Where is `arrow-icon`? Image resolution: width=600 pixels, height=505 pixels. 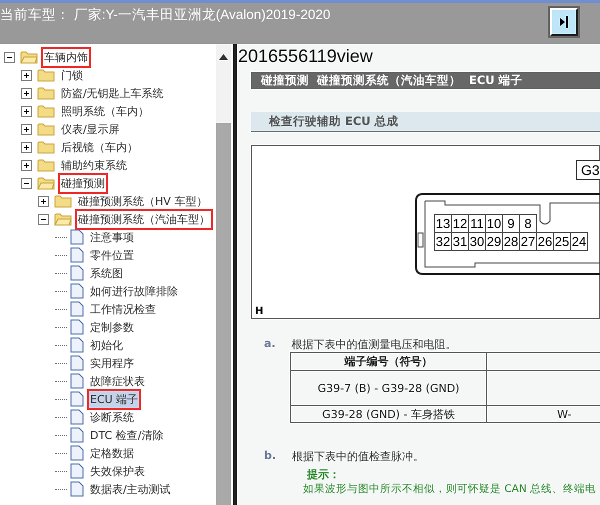 arrow-icon is located at coordinates (564, 22).